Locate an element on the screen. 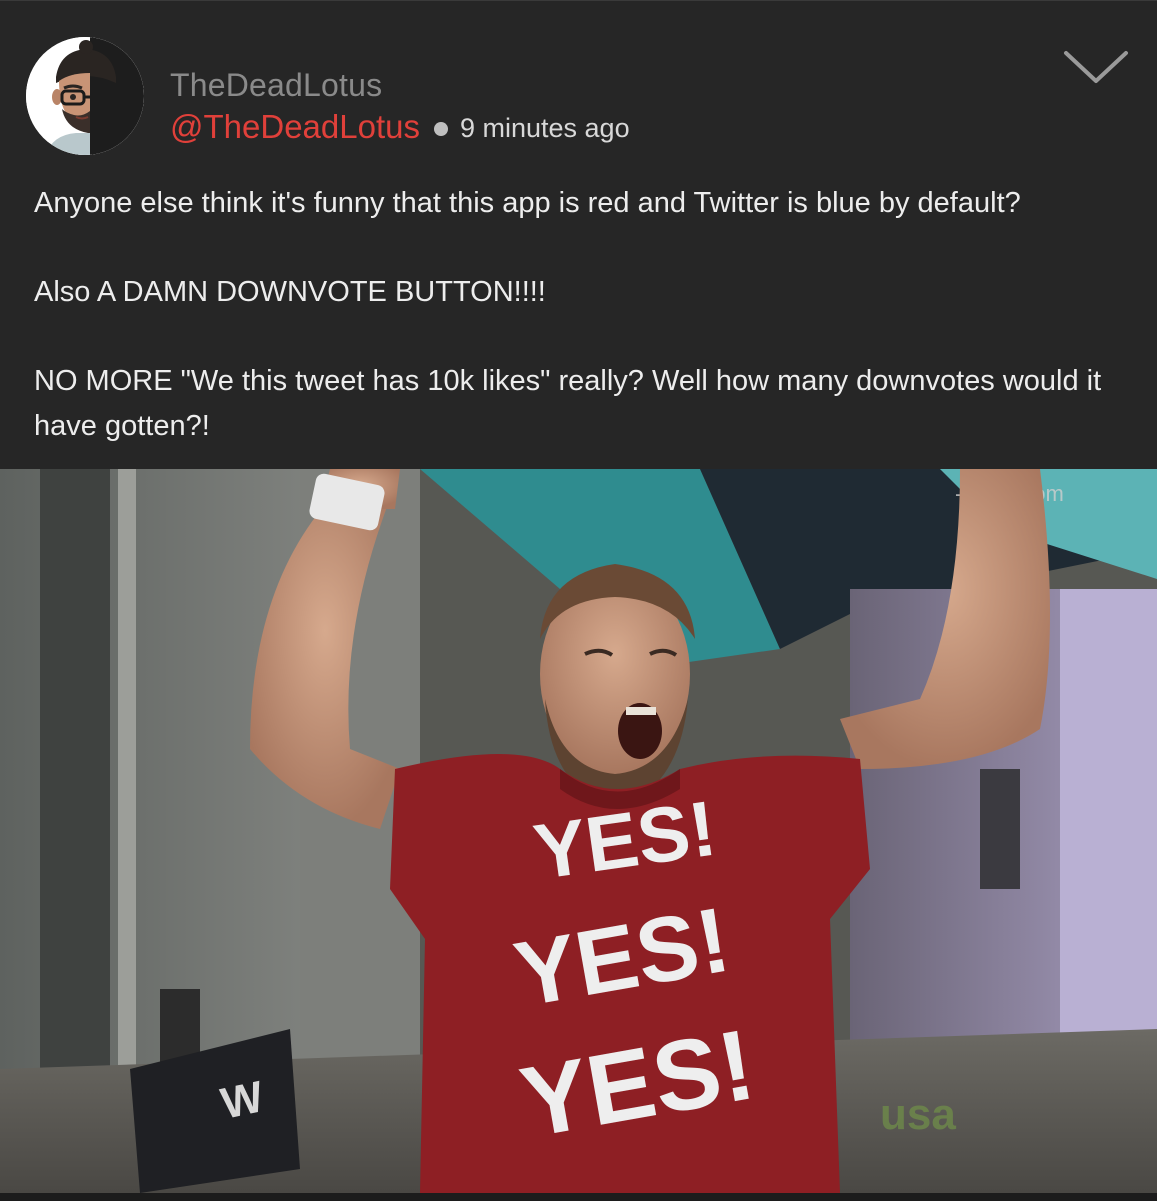  post-paragraph: Also A DAMN DOWNVOTE BUTTON!!!! is located at coordinates (290, 292).